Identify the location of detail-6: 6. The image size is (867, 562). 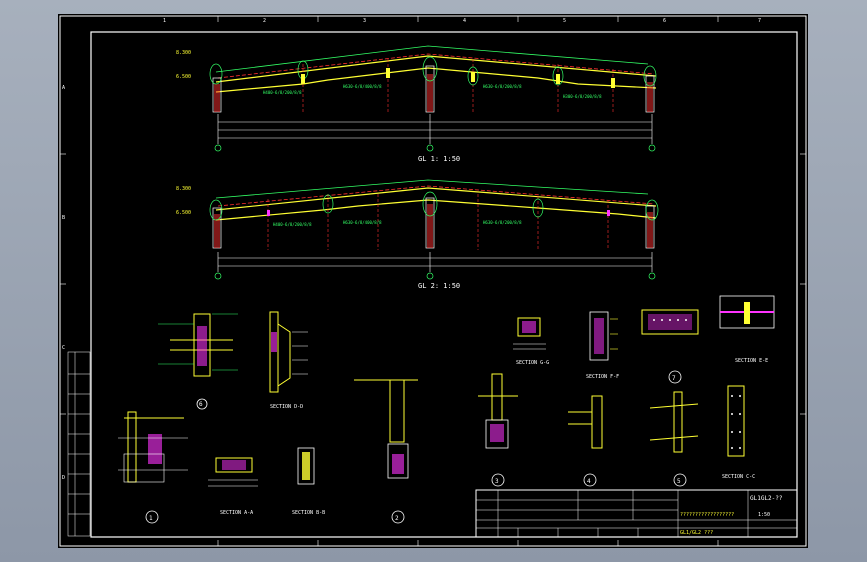
(198, 361).